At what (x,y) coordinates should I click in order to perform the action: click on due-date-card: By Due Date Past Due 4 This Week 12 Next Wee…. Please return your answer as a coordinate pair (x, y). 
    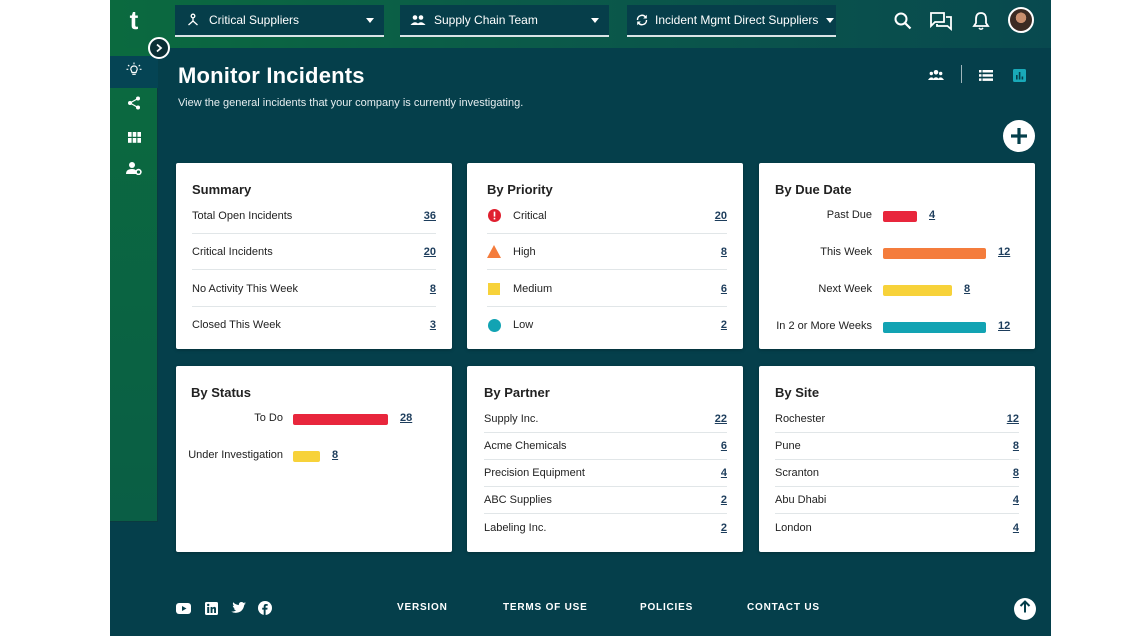
    Looking at the image, I should click on (897, 256).